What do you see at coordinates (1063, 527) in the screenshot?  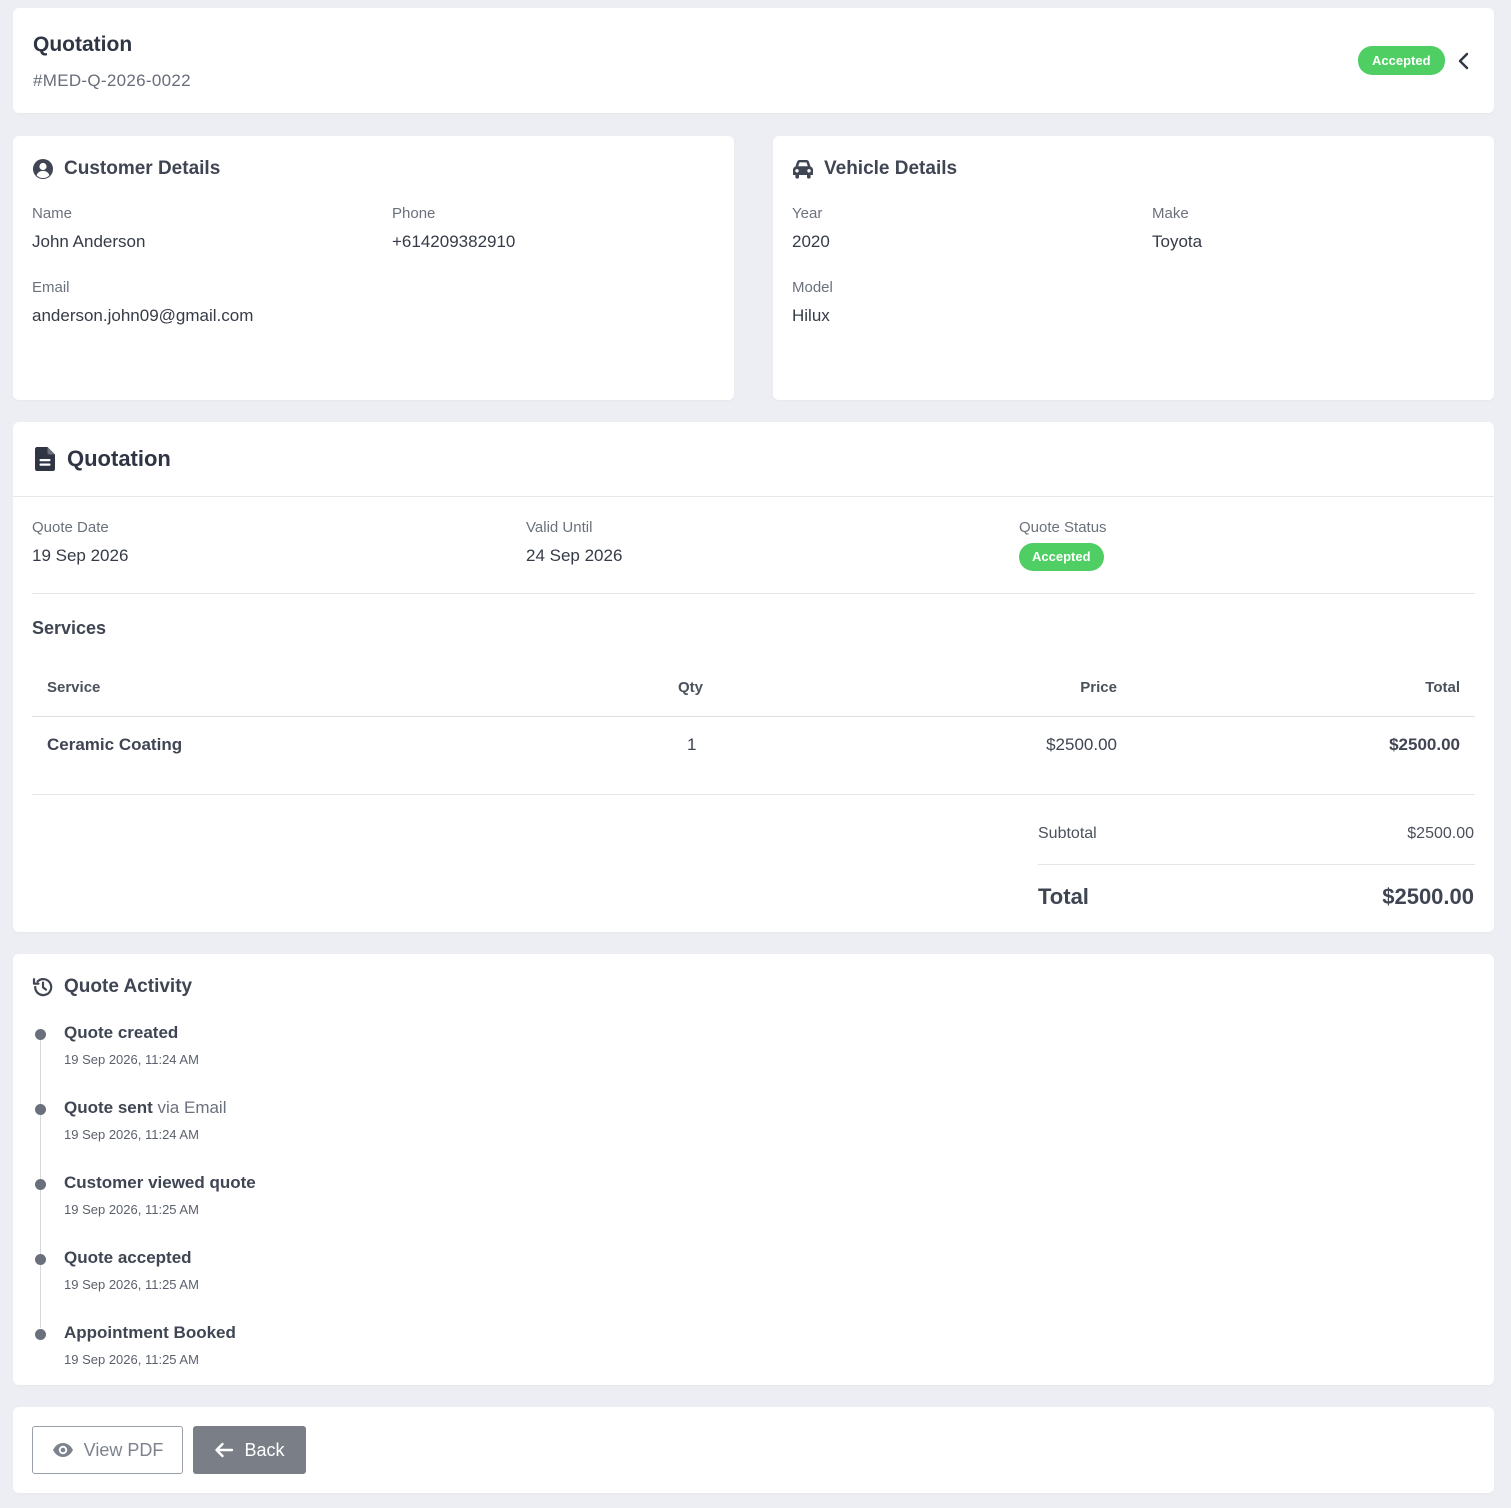 I see `quote-status-label: Quote Status` at bounding box center [1063, 527].